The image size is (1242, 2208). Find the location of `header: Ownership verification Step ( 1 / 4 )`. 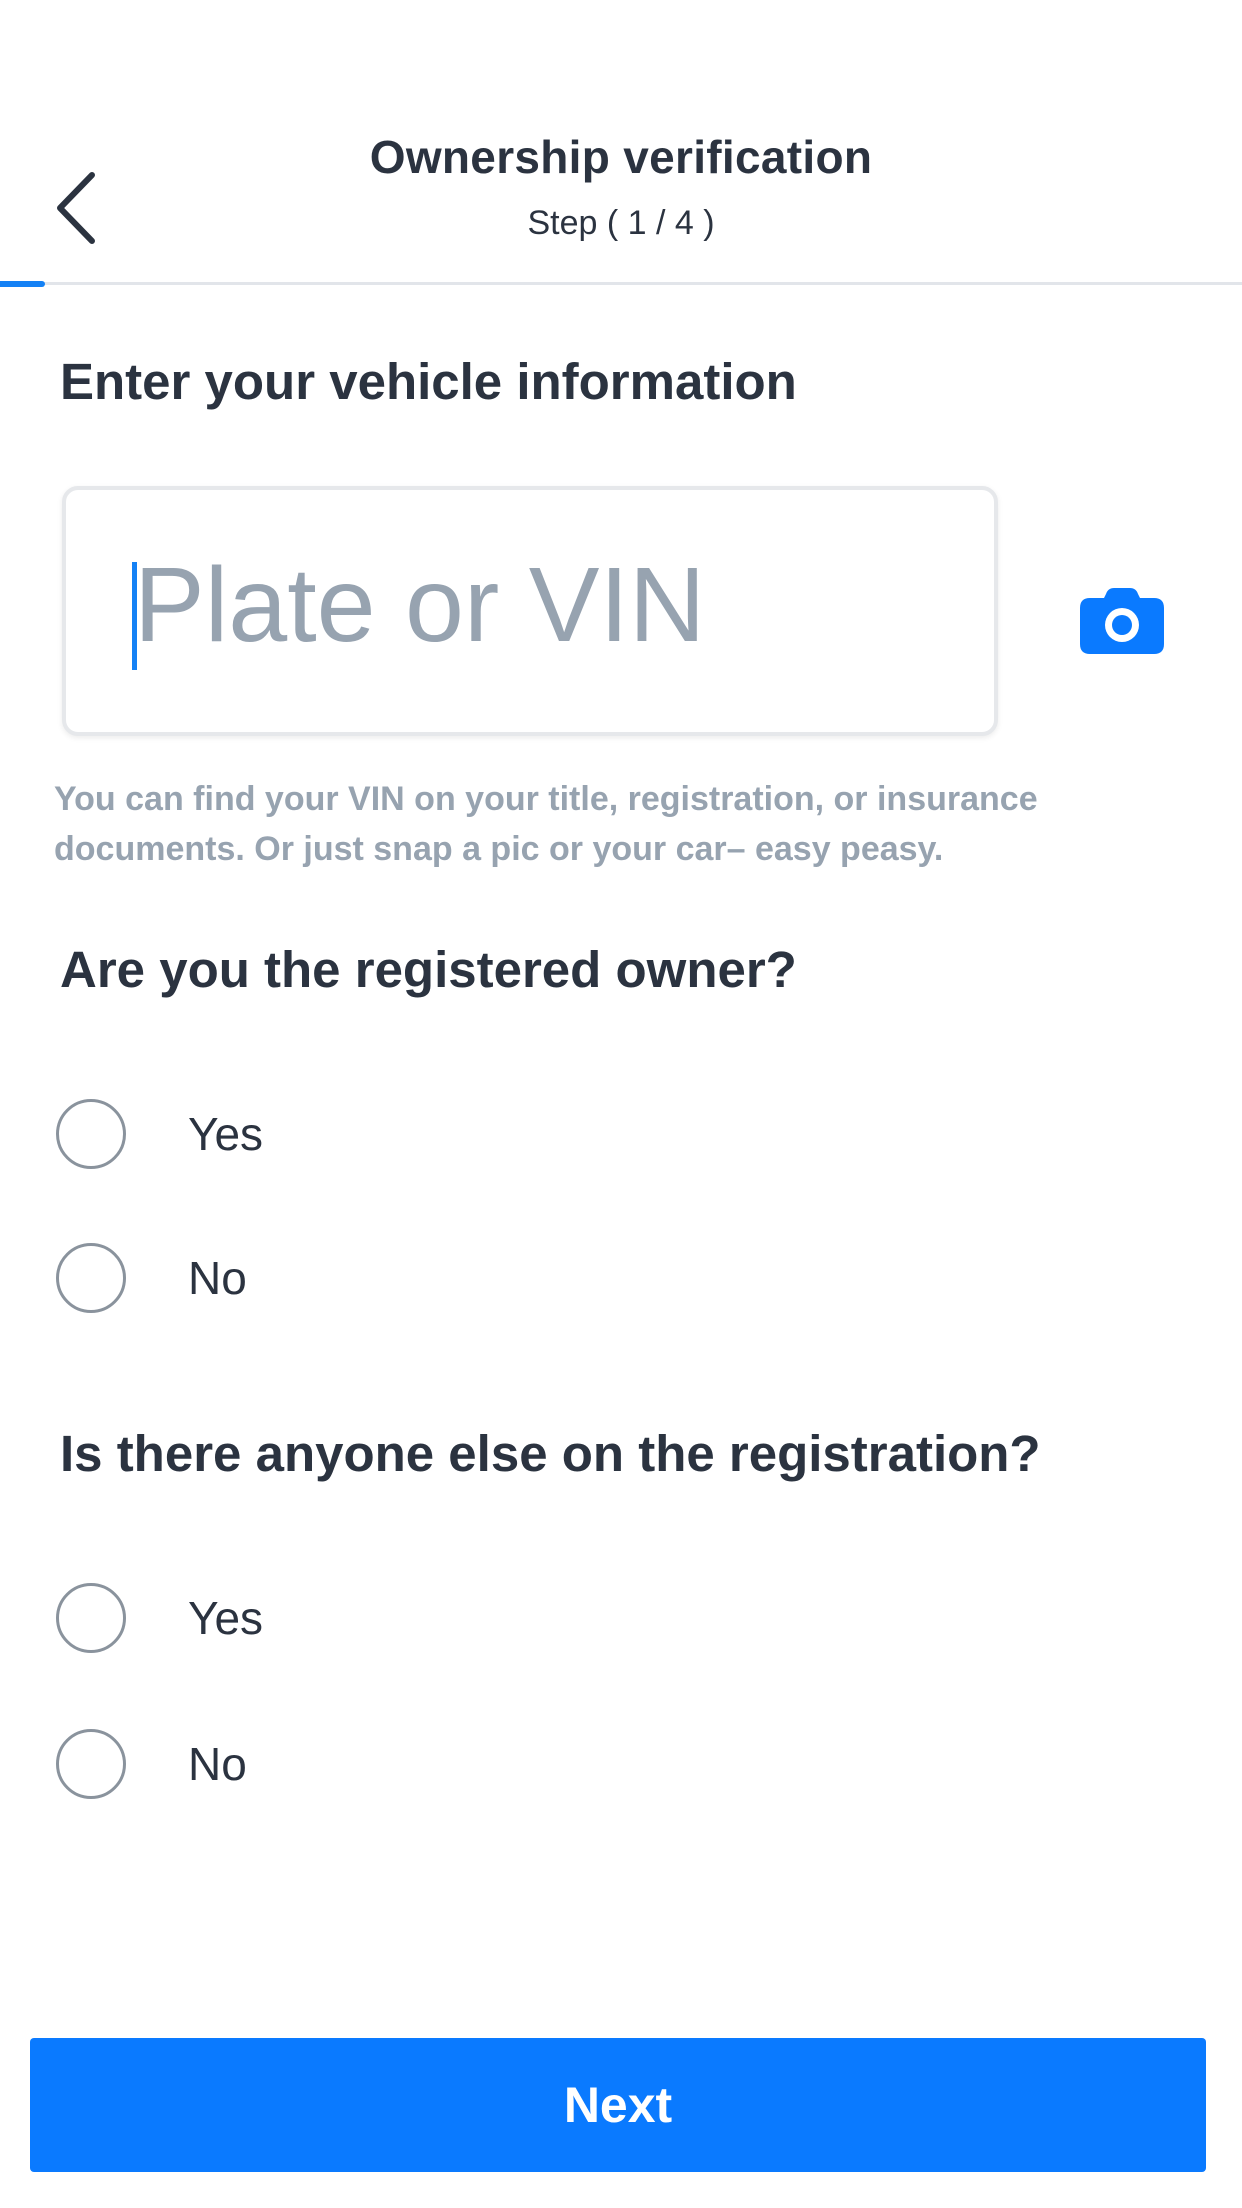

header: Ownership verification Step ( 1 / 4 ) is located at coordinates (621, 143).